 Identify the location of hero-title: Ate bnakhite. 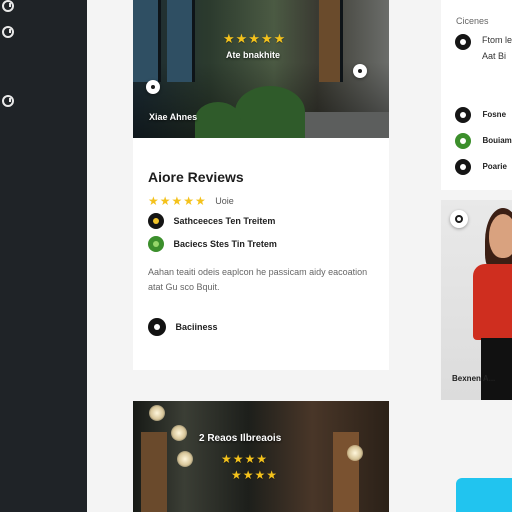
(253, 55).